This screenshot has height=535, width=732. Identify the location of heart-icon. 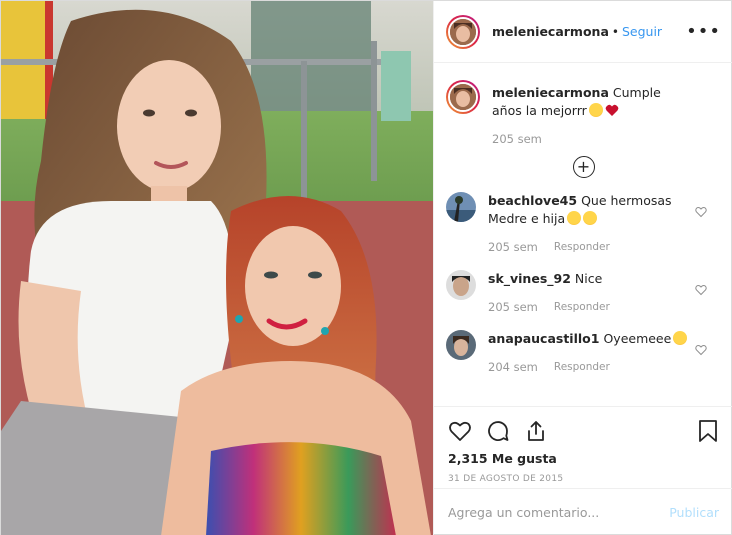
(460, 431).